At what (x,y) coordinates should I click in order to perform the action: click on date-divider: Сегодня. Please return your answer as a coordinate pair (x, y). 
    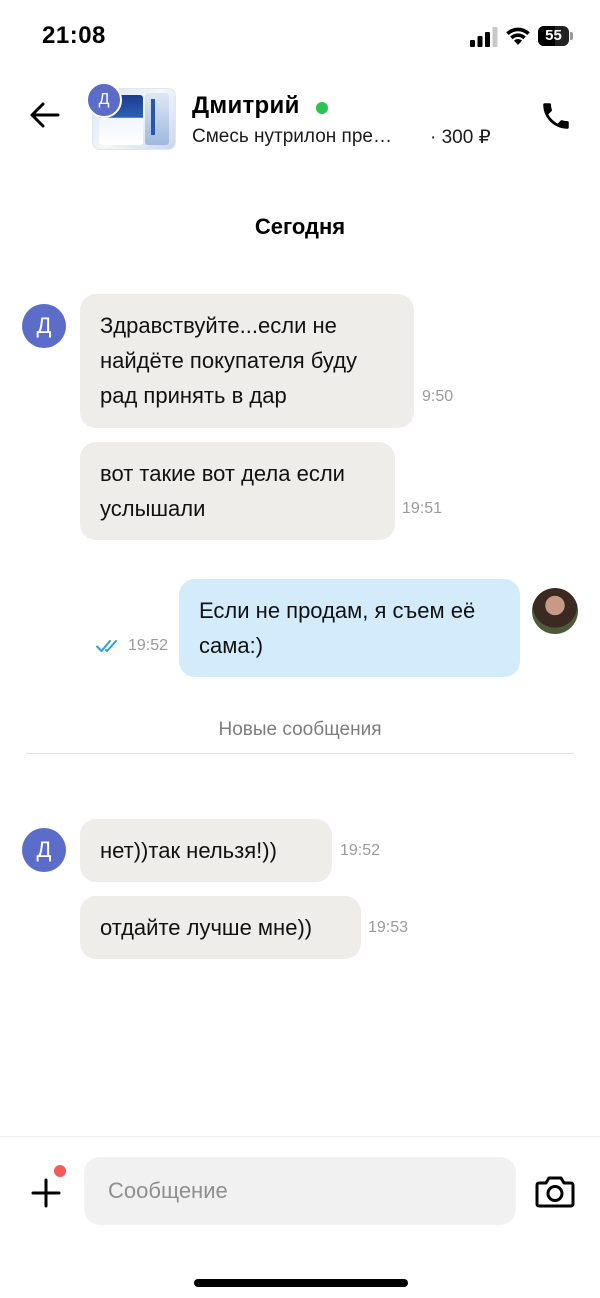
    Looking at the image, I should click on (300, 226).